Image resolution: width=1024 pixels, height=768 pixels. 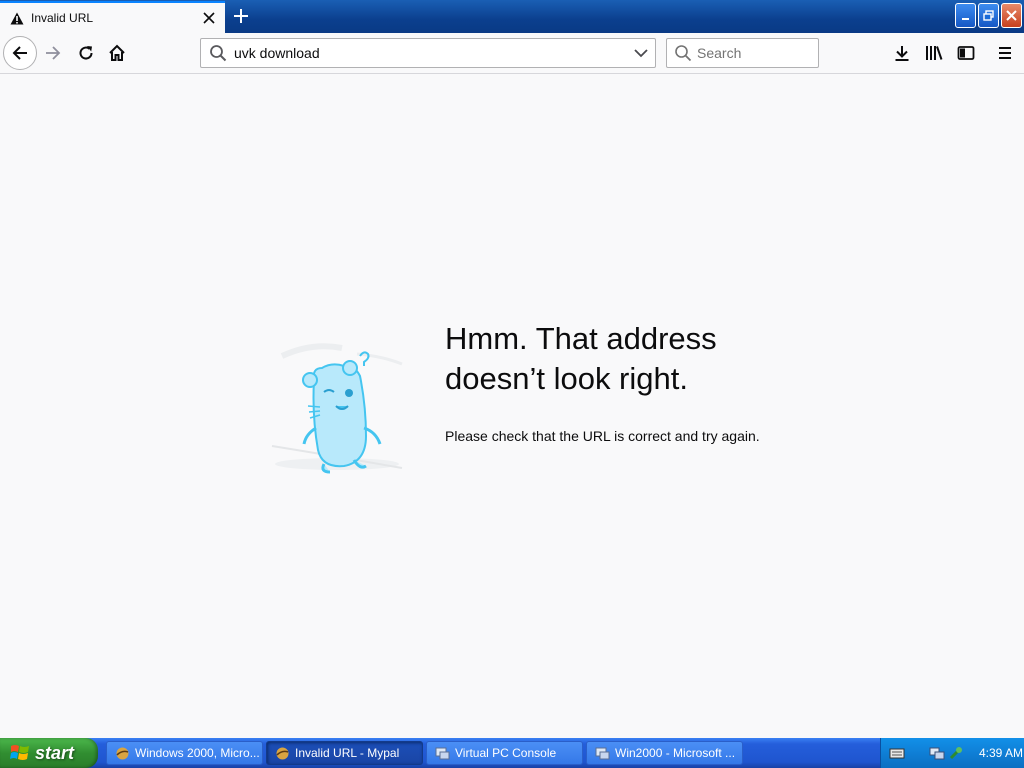 What do you see at coordinates (965, 15) in the screenshot?
I see `window-minimize-button` at bounding box center [965, 15].